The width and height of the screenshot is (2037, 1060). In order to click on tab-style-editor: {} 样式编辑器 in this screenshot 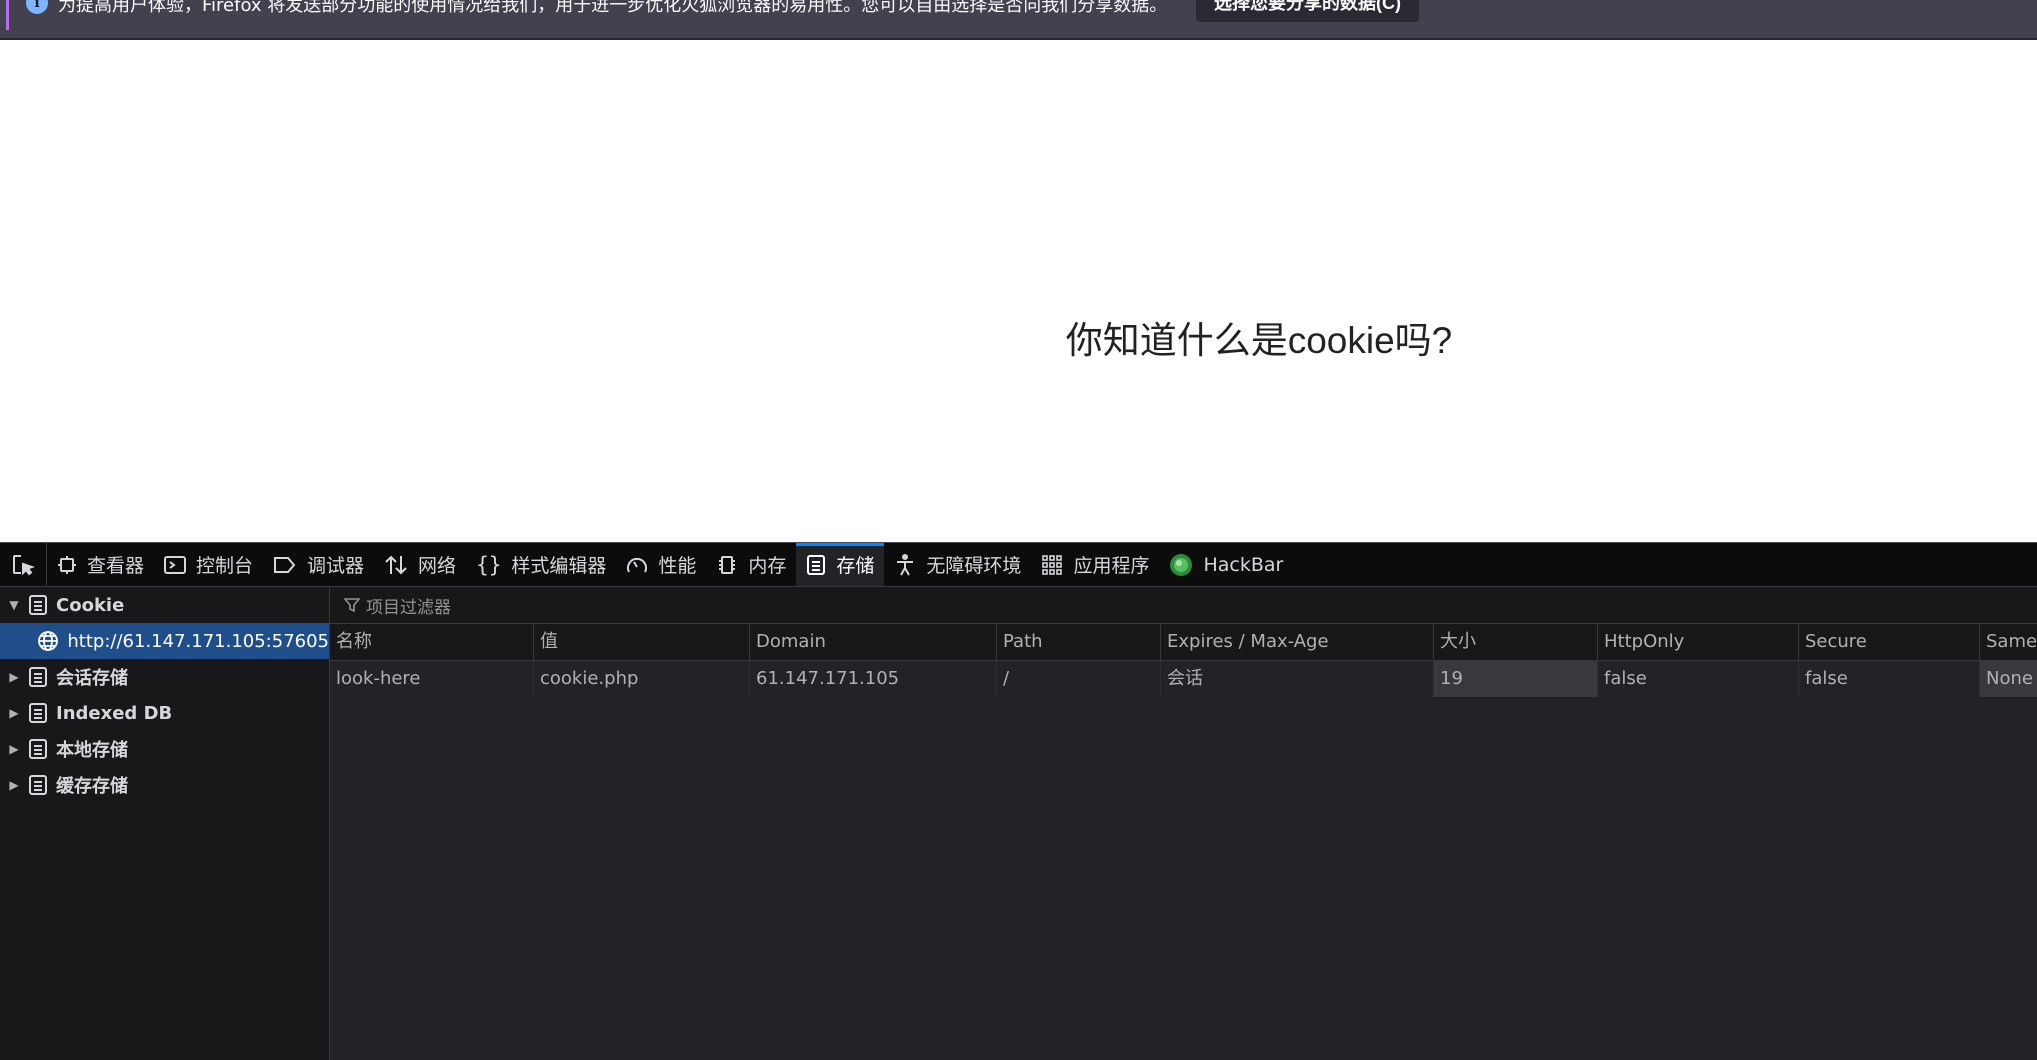, I will do `click(541, 564)`.